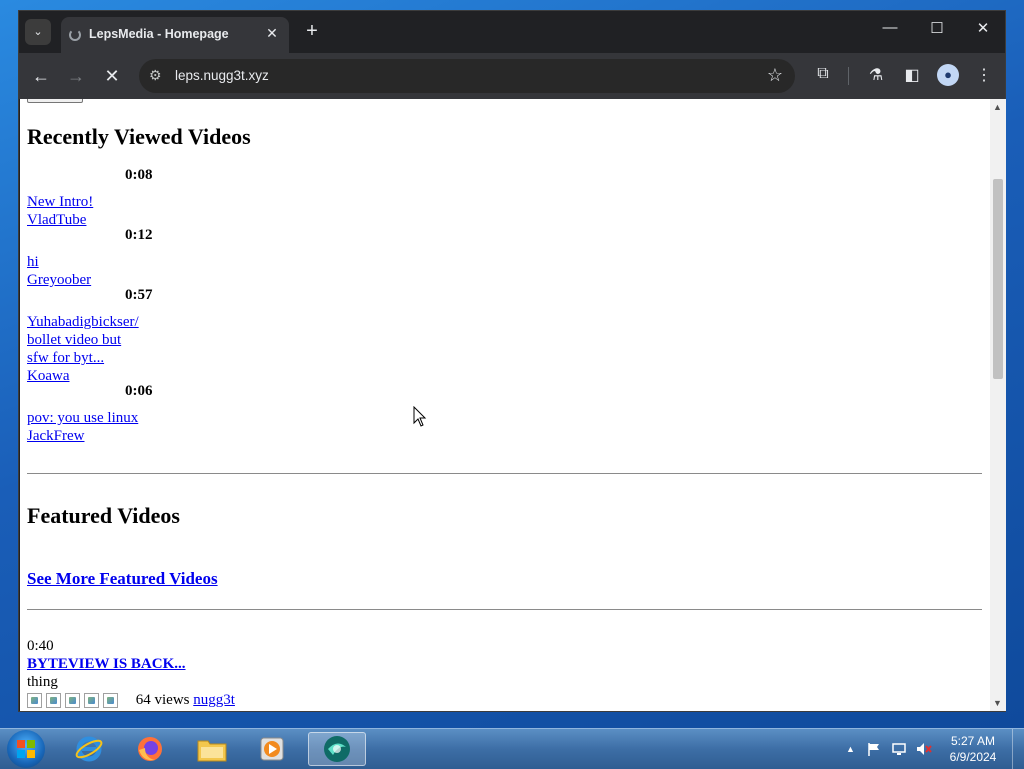 This screenshot has height=769, width=1024. Describe the element at coordinates (42, 682) in the screenshot. I see `featured-video-description: thing` at that location.